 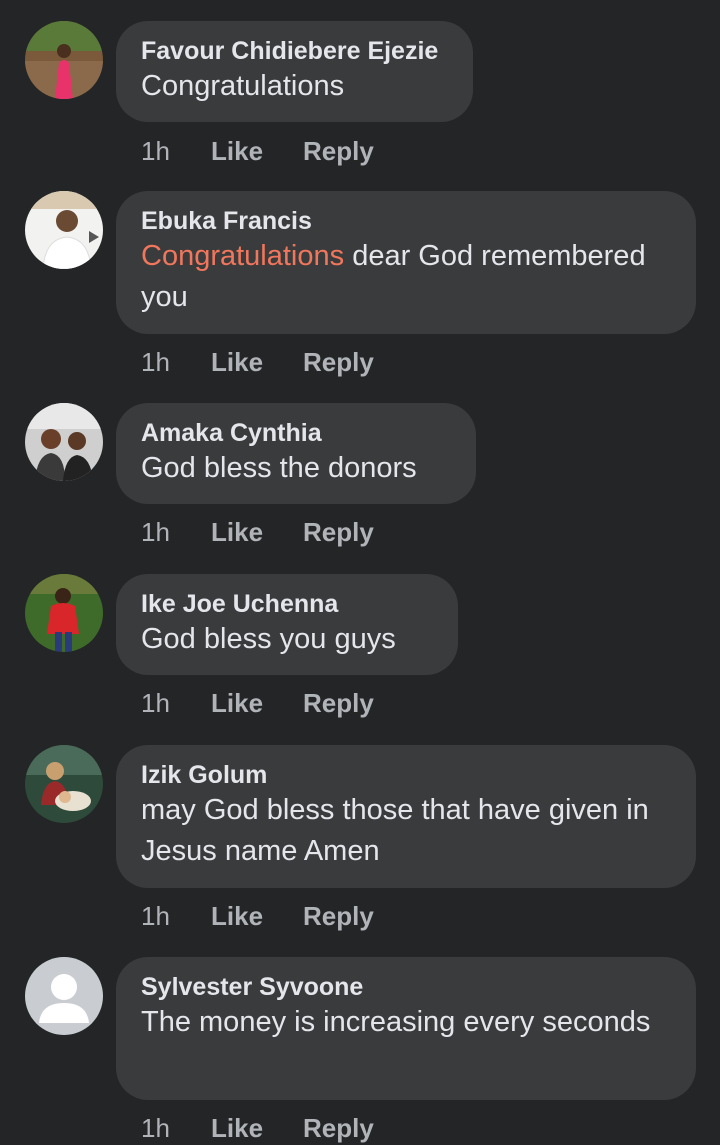 I want to click on comment-author: Izik Golum, so click(x=406, y=775).